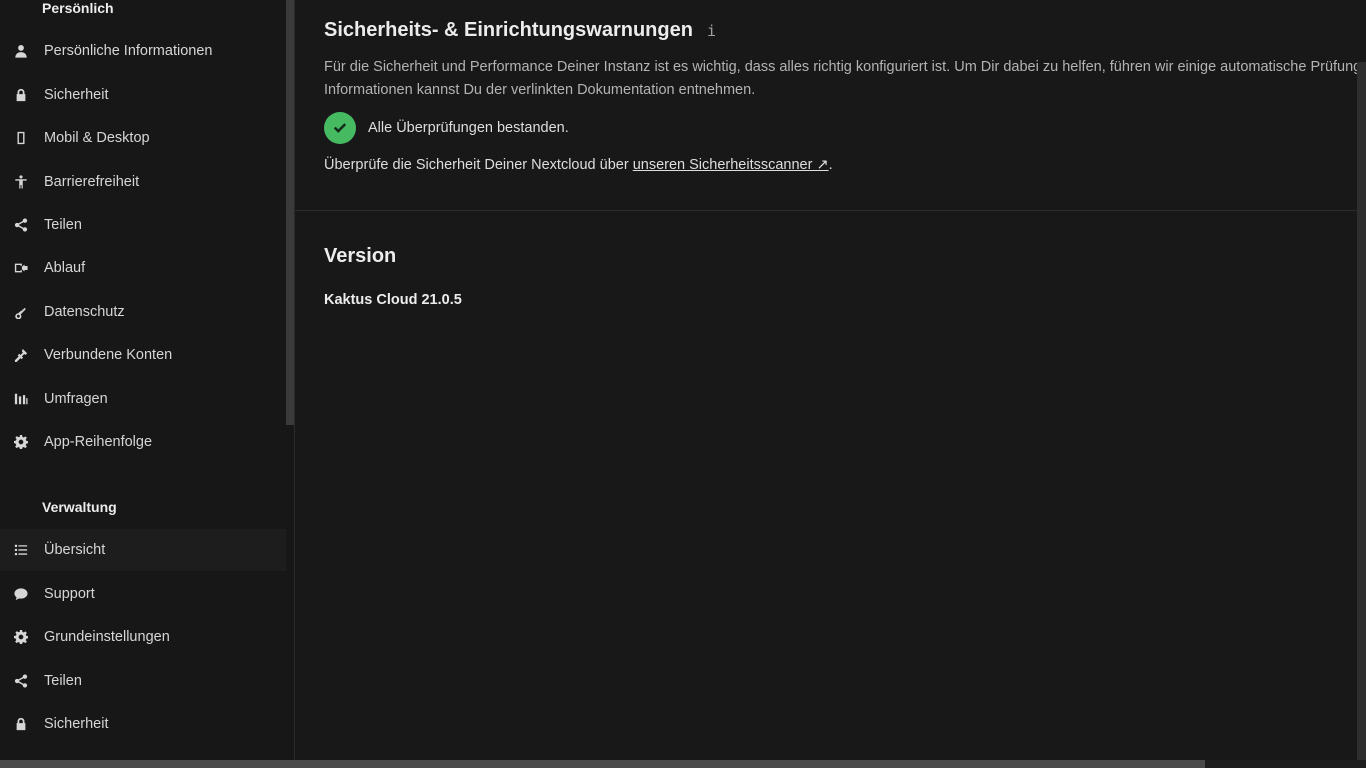 The height and width of the screenshot is (768, 1366). What do you see at coordinates (79, 507) in the screenshot?
I see `admin-section-heading: Verwaltung` at bounding box center [79, 507].